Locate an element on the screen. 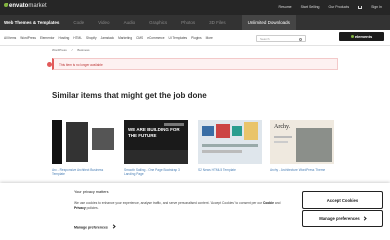 The image size is (390, 240). breadcrumb: WordPress / Business is located at coordinates (73, 50).